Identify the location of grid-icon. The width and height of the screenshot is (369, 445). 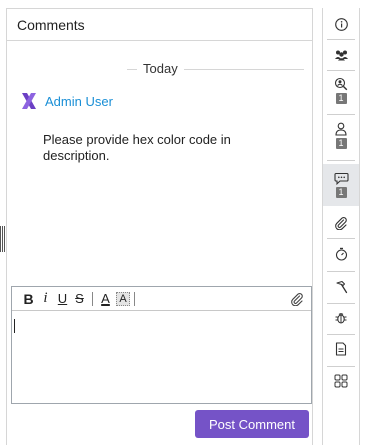
(341, 381).